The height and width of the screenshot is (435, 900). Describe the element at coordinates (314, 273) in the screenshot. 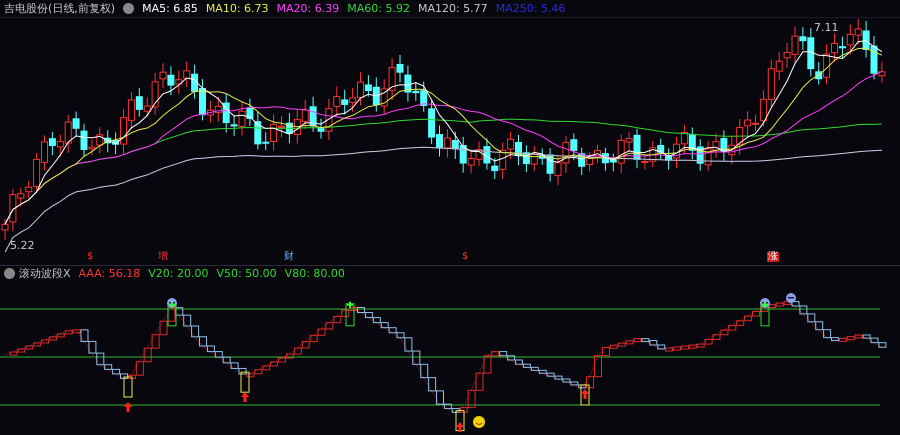

I see `indicator-value: V80: 80.00` at that location.